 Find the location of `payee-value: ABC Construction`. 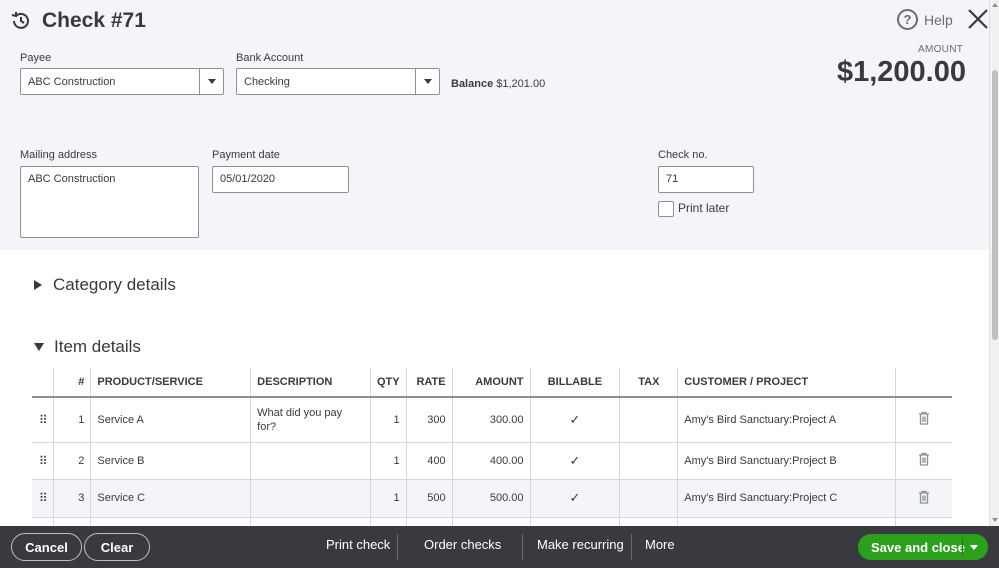

payee-value: ABC Construction is located at coordinates (72, 81).